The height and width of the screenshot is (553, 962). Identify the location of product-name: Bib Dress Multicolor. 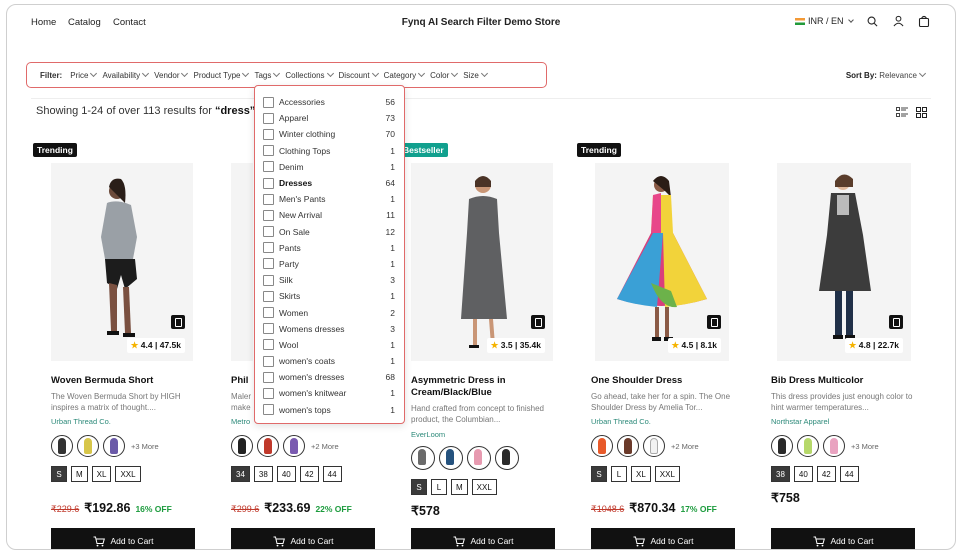
(846, 381).